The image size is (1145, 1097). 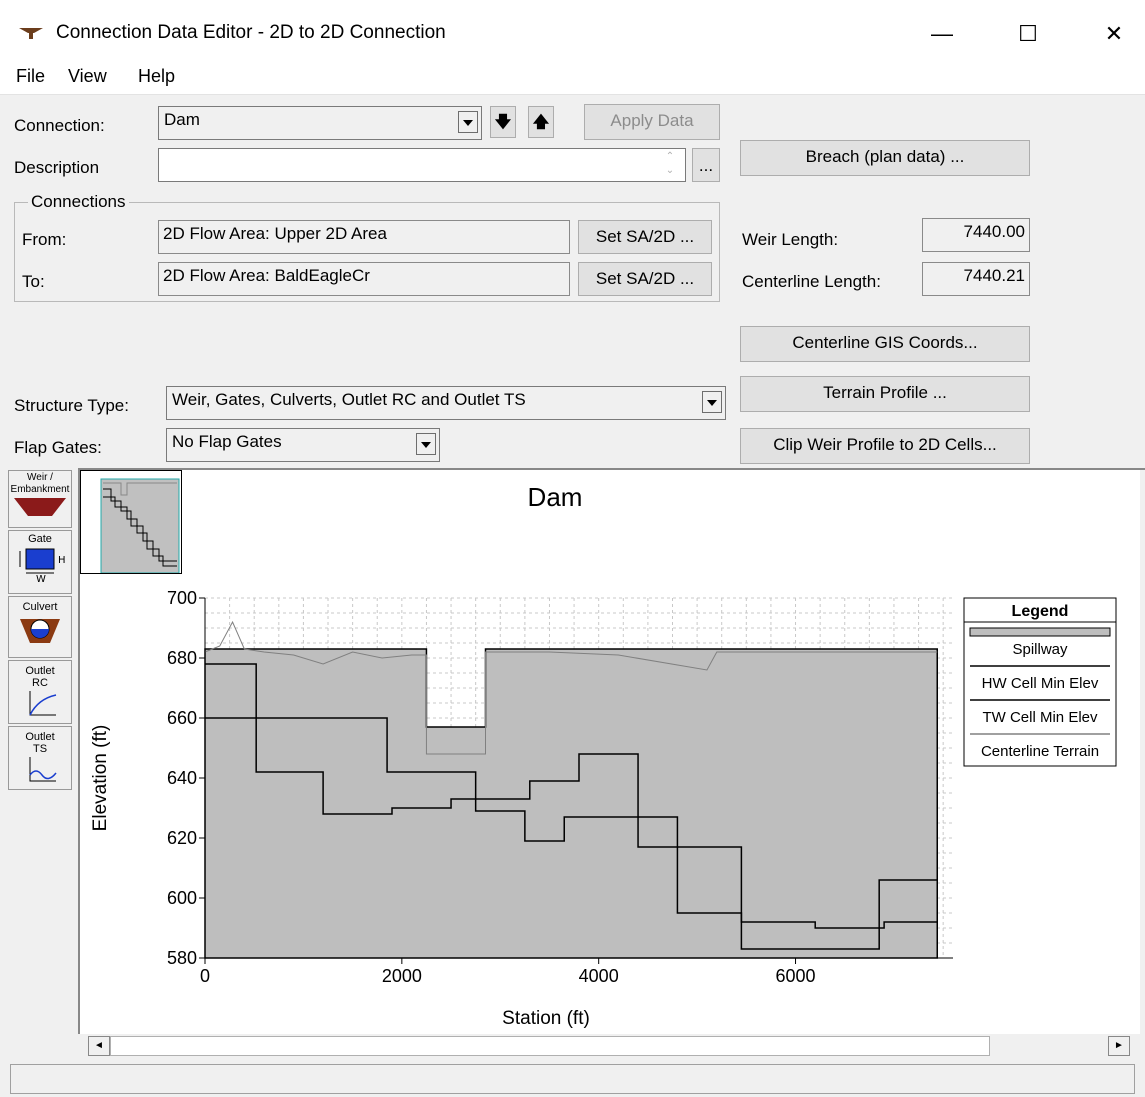 I want to click on outlet-ts-button: Outlet TS, so click(x=40, y=758).